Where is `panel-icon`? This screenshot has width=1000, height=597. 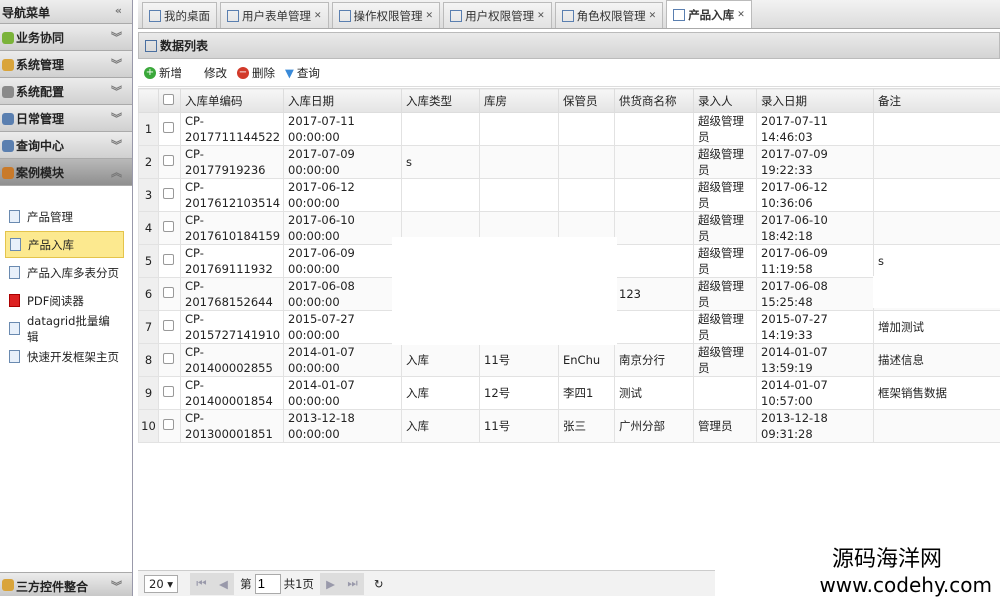 panel-icon is located at coordinates (8, 119).